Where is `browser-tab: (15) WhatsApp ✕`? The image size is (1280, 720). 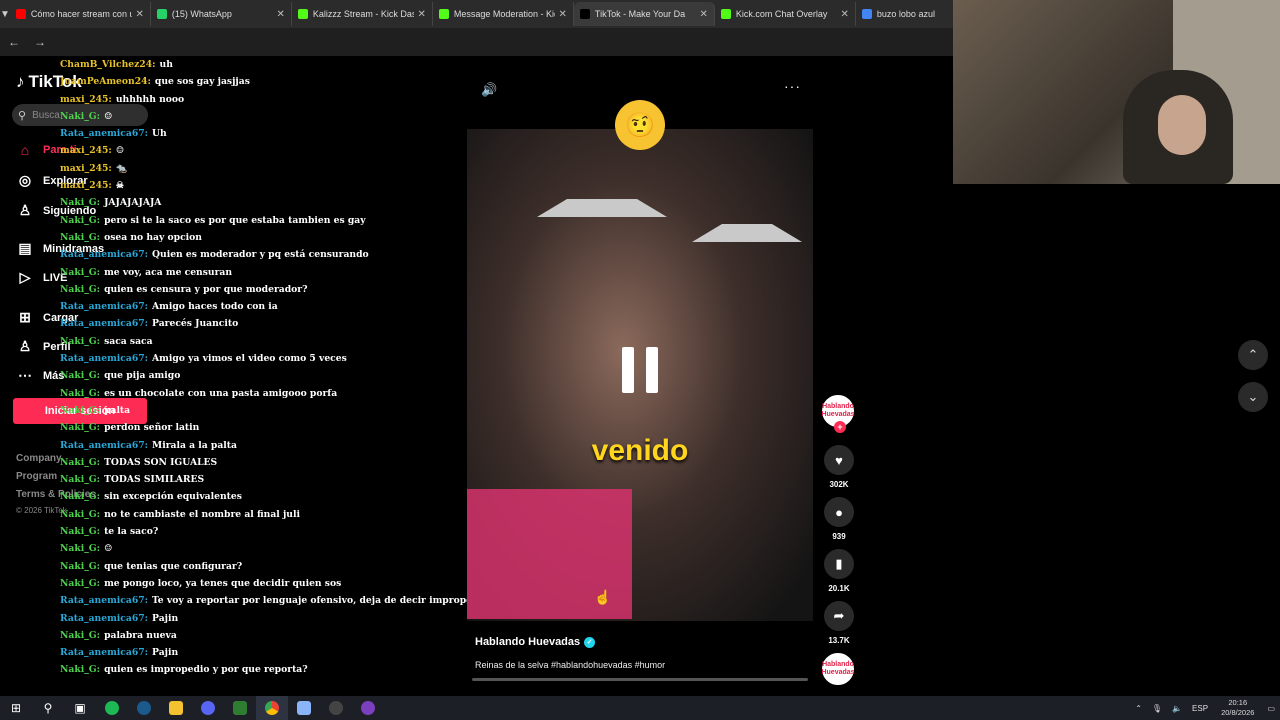
browser-tab: (15) WhatsApp ✕ is located at coordinates (221, 14).